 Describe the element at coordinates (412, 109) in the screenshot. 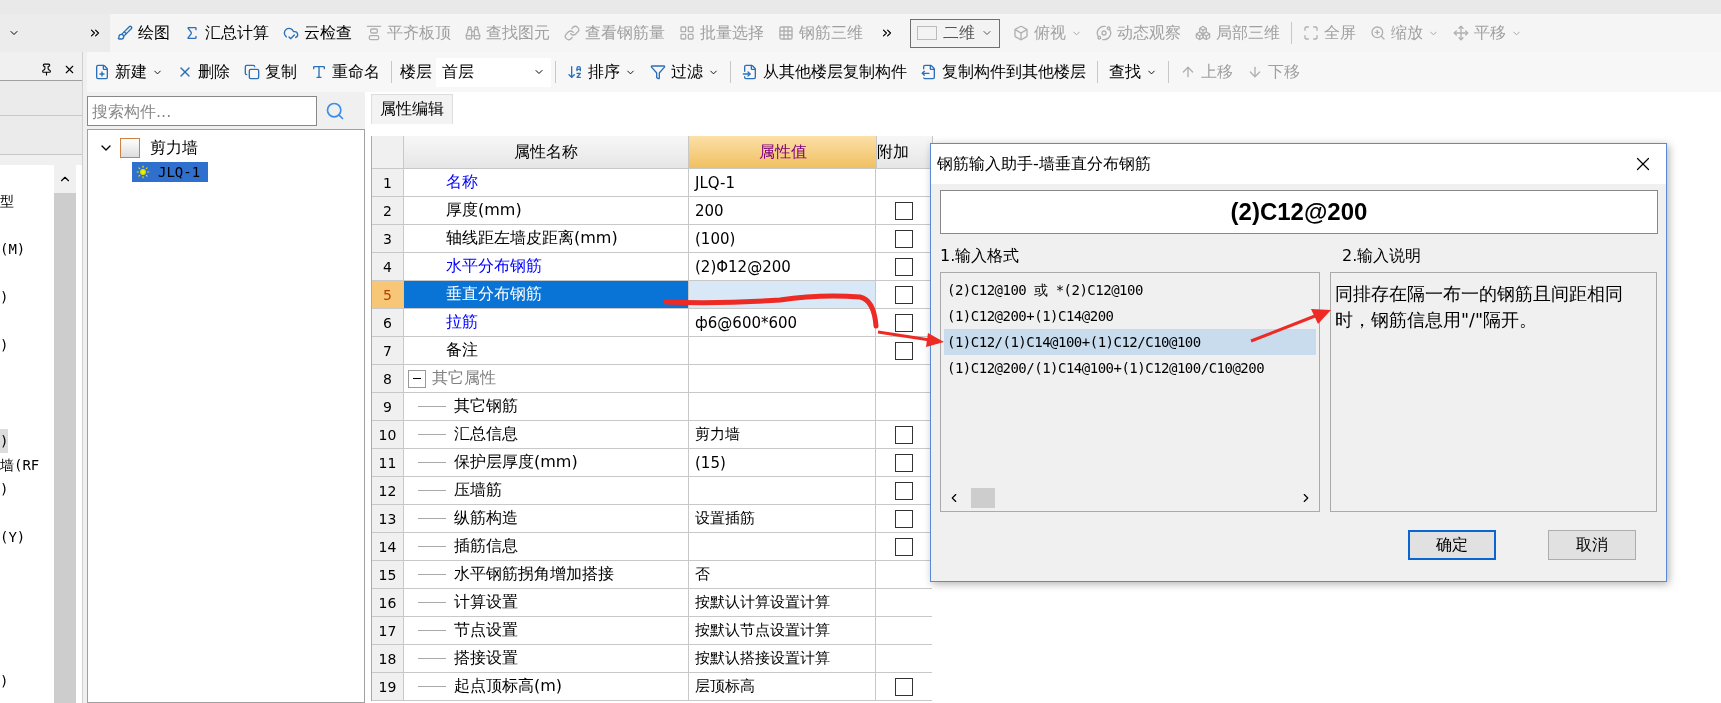

I see `tab: 属性编辑` at that location.